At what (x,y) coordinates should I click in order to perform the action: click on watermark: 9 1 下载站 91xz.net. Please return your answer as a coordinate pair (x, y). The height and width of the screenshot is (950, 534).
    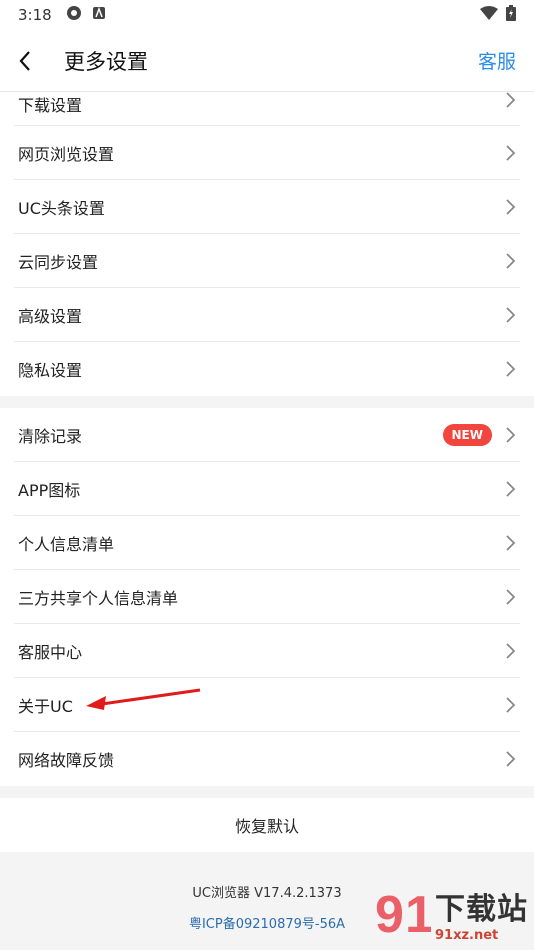
    Looking at the image, I should click on (450, 913).